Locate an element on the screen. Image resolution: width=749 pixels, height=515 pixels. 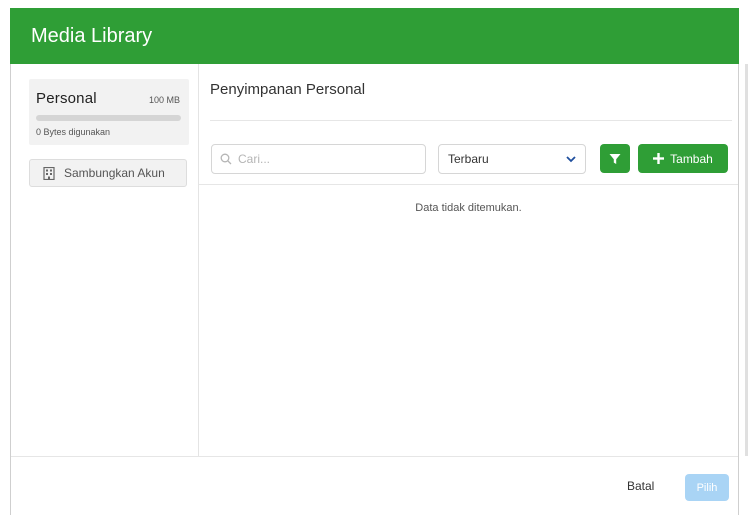
modal-header: Media Library is located at coordinates (374, 36).